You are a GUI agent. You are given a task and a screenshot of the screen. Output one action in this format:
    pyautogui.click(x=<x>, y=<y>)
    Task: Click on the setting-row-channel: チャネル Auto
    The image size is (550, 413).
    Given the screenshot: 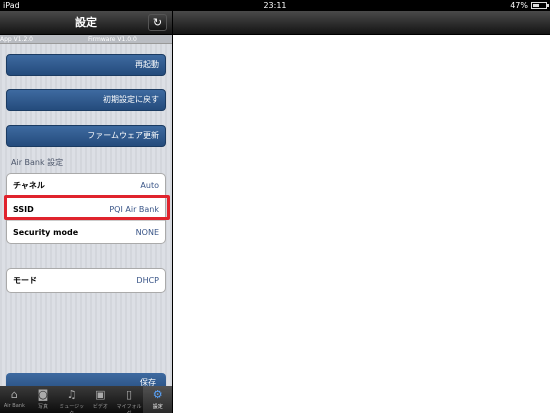 What is the action you would take?
    pyautogui.click(x=86, y=185)
    